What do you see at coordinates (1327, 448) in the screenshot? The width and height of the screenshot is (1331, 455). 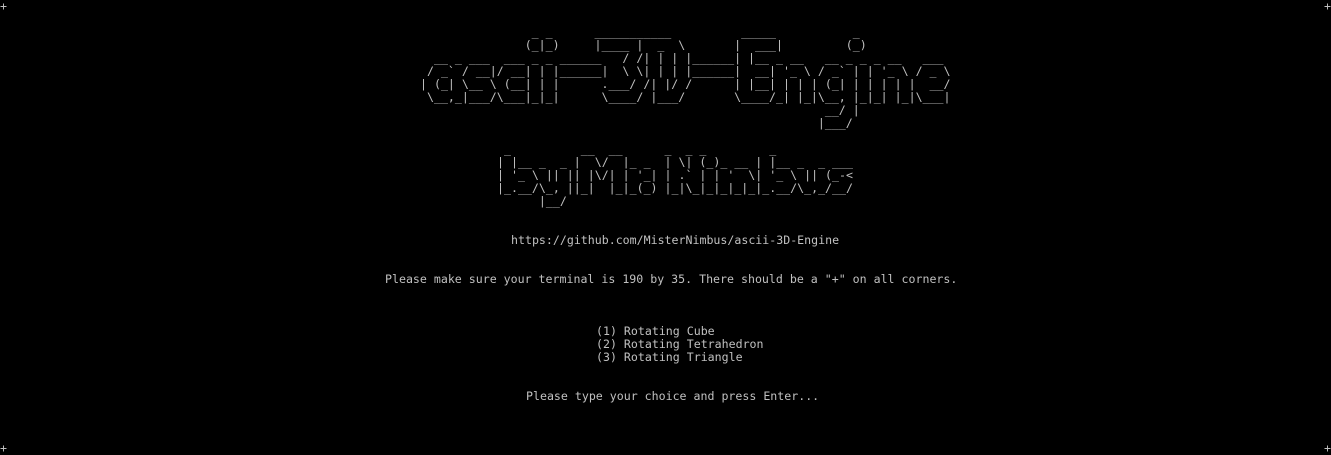 I see `corner-marker-bottom-right: +` at bounding box center [1327, 448].